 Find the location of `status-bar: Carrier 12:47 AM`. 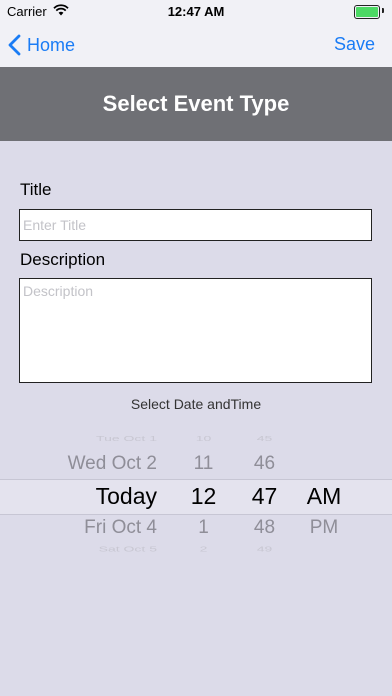

status-bar: Carrier 12:47 AM is located at coordinates (196, 11).